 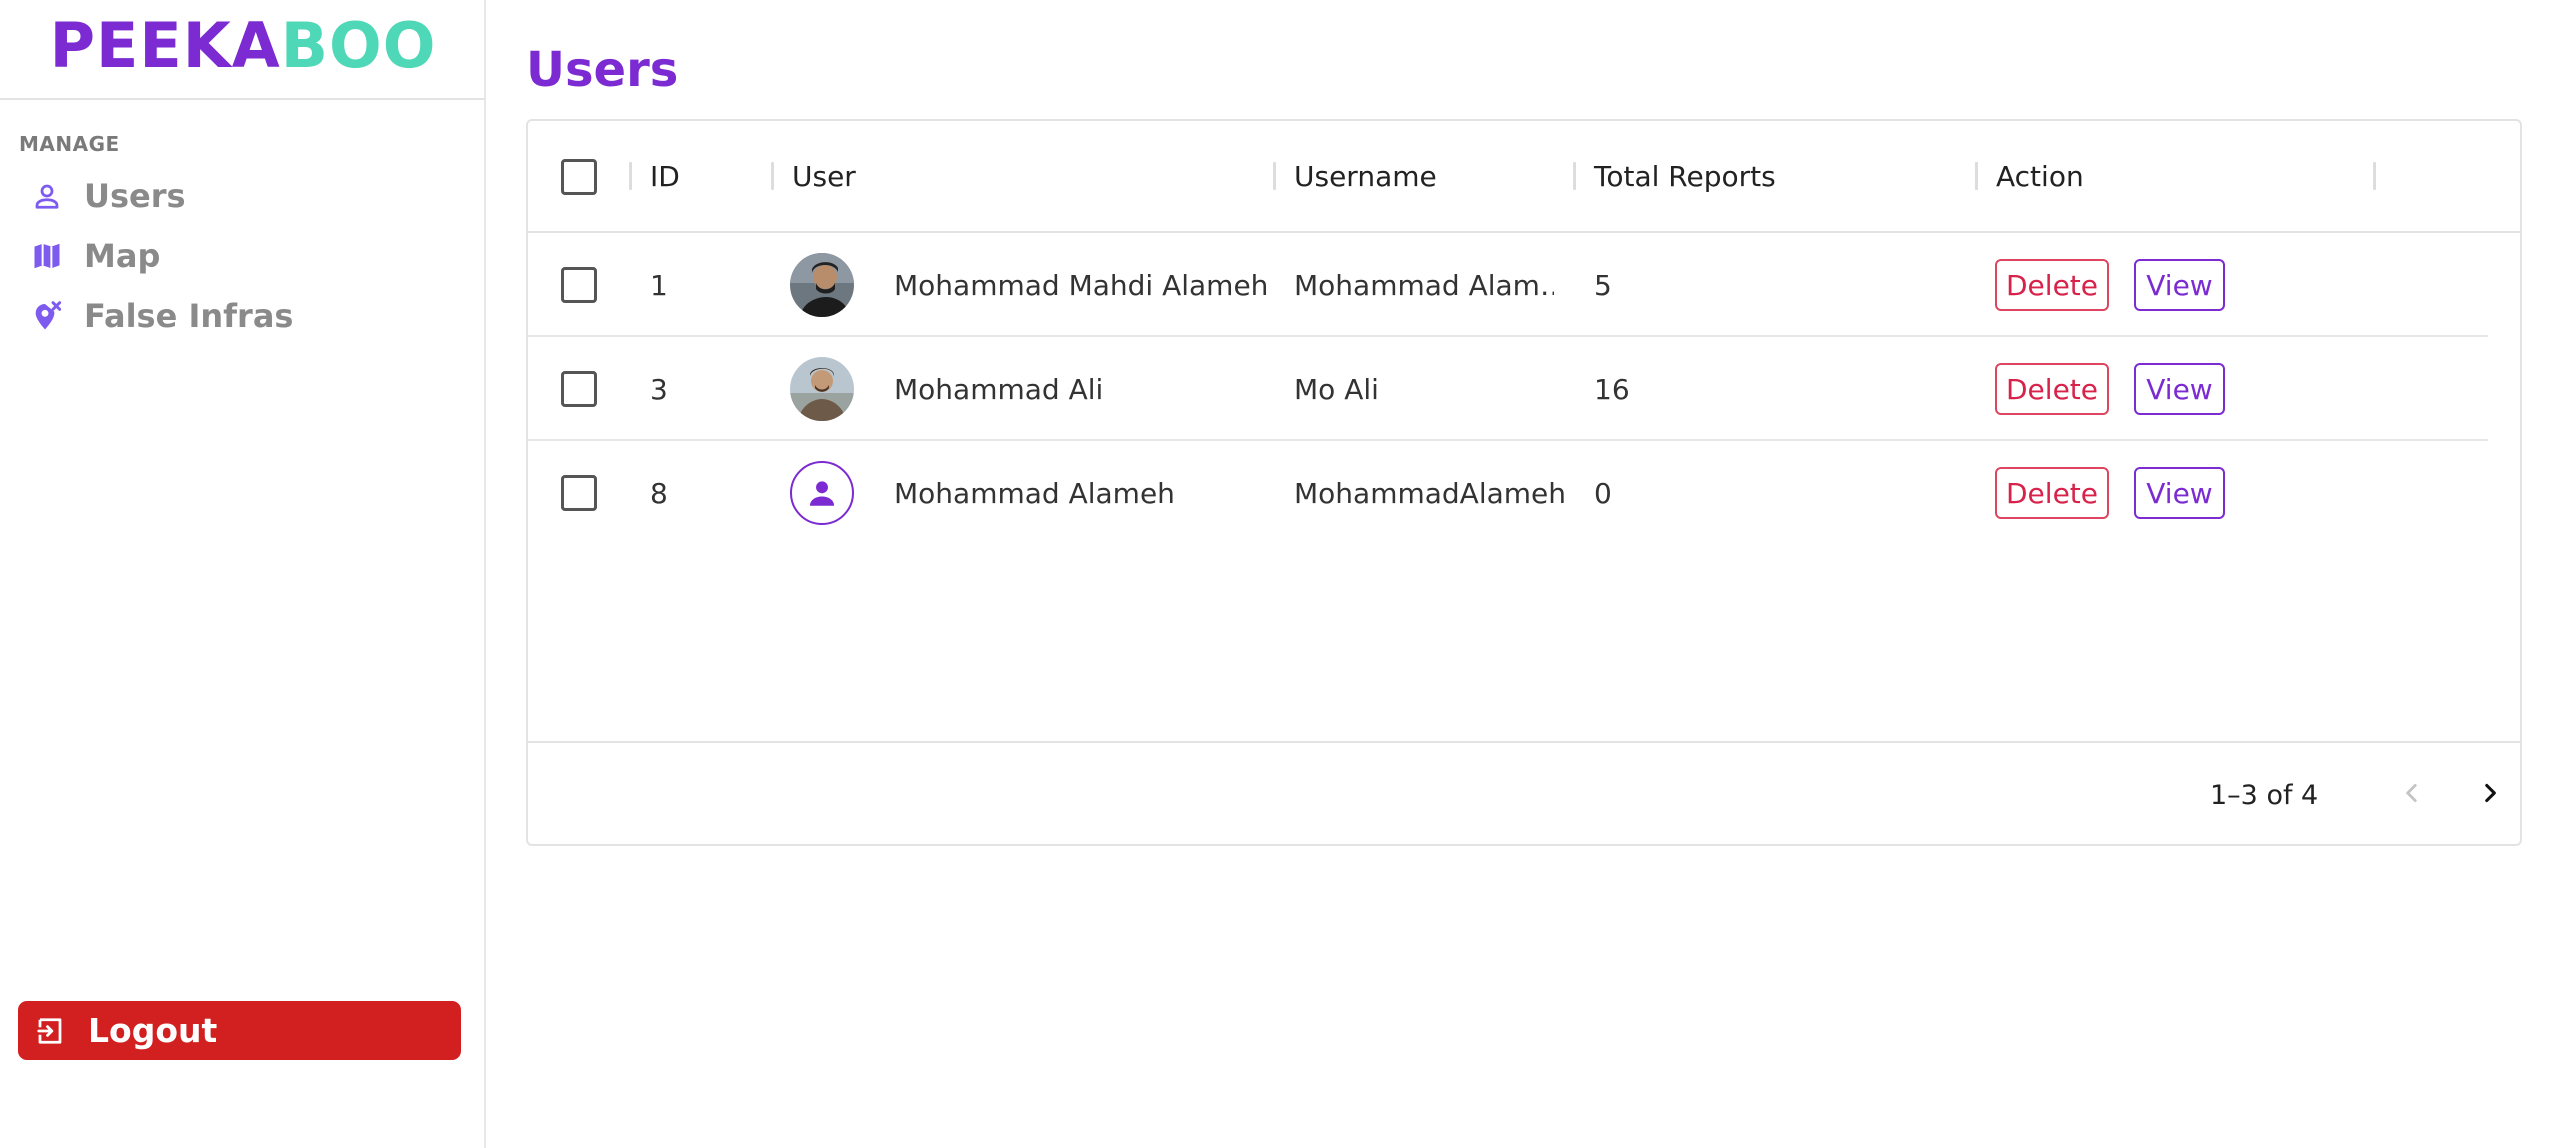 What do you see at coordinates (47, 196) in the screenshot?
I see `person-outline-icon` at bounding box center [47, 196].